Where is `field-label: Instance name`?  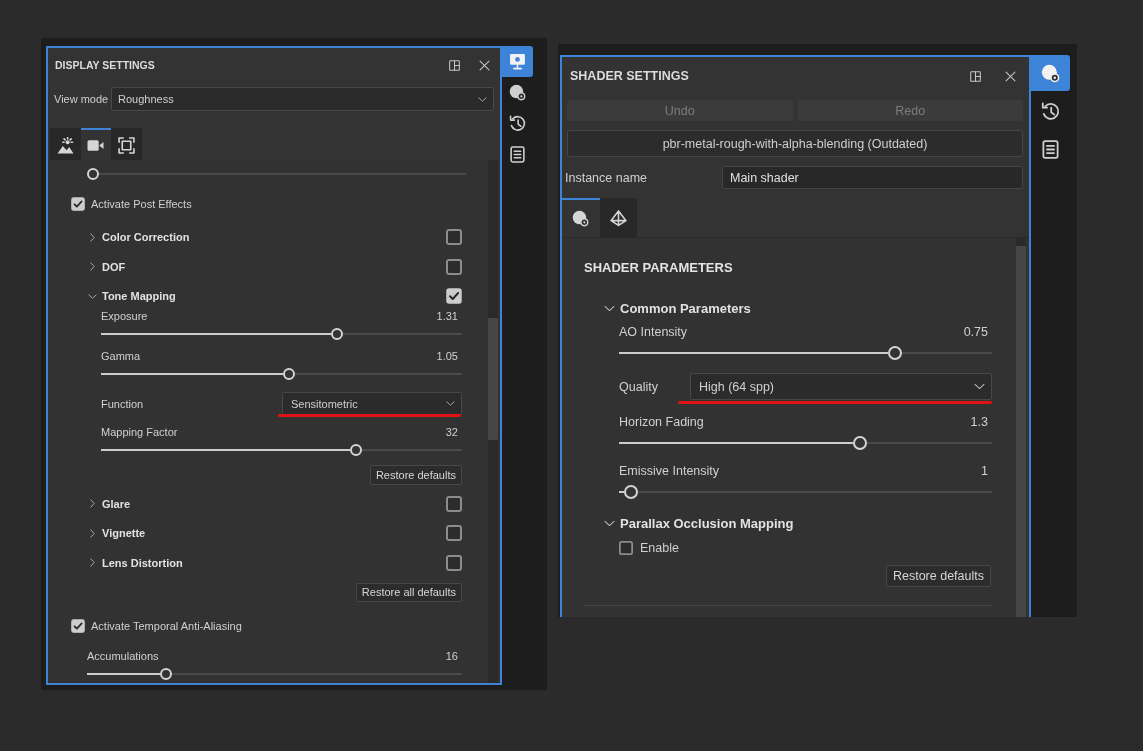
field-label: Instance name is located at coordinates (606, 177).